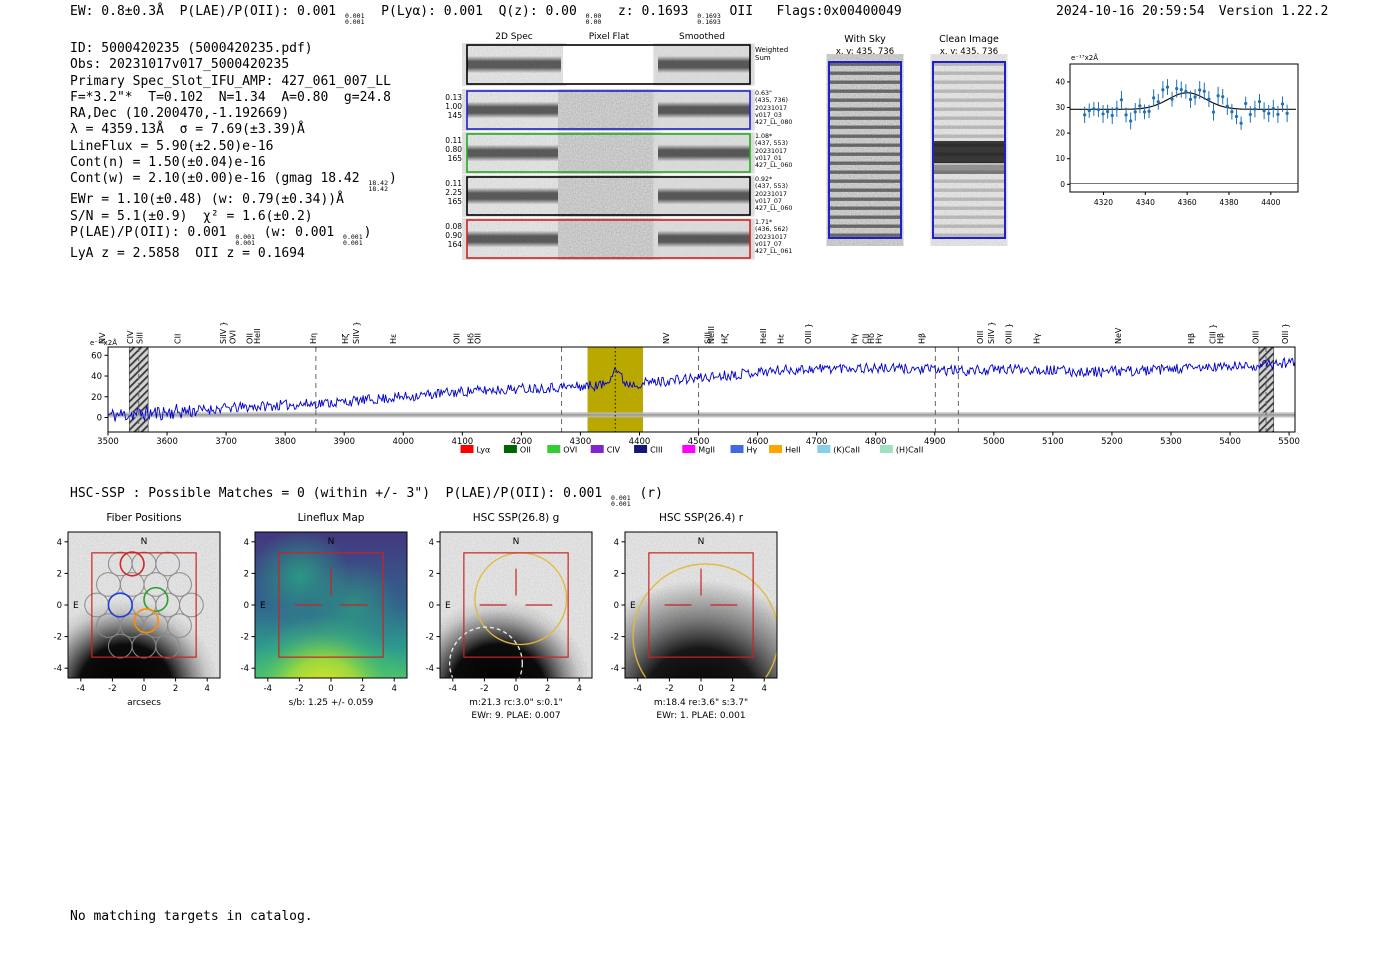 The height and width of the screenshot is (953, 1400). What do you see at coordinates (403, 442) in the screenshot?
I see `svg-text: 4000` at bounding box center [403, 442].